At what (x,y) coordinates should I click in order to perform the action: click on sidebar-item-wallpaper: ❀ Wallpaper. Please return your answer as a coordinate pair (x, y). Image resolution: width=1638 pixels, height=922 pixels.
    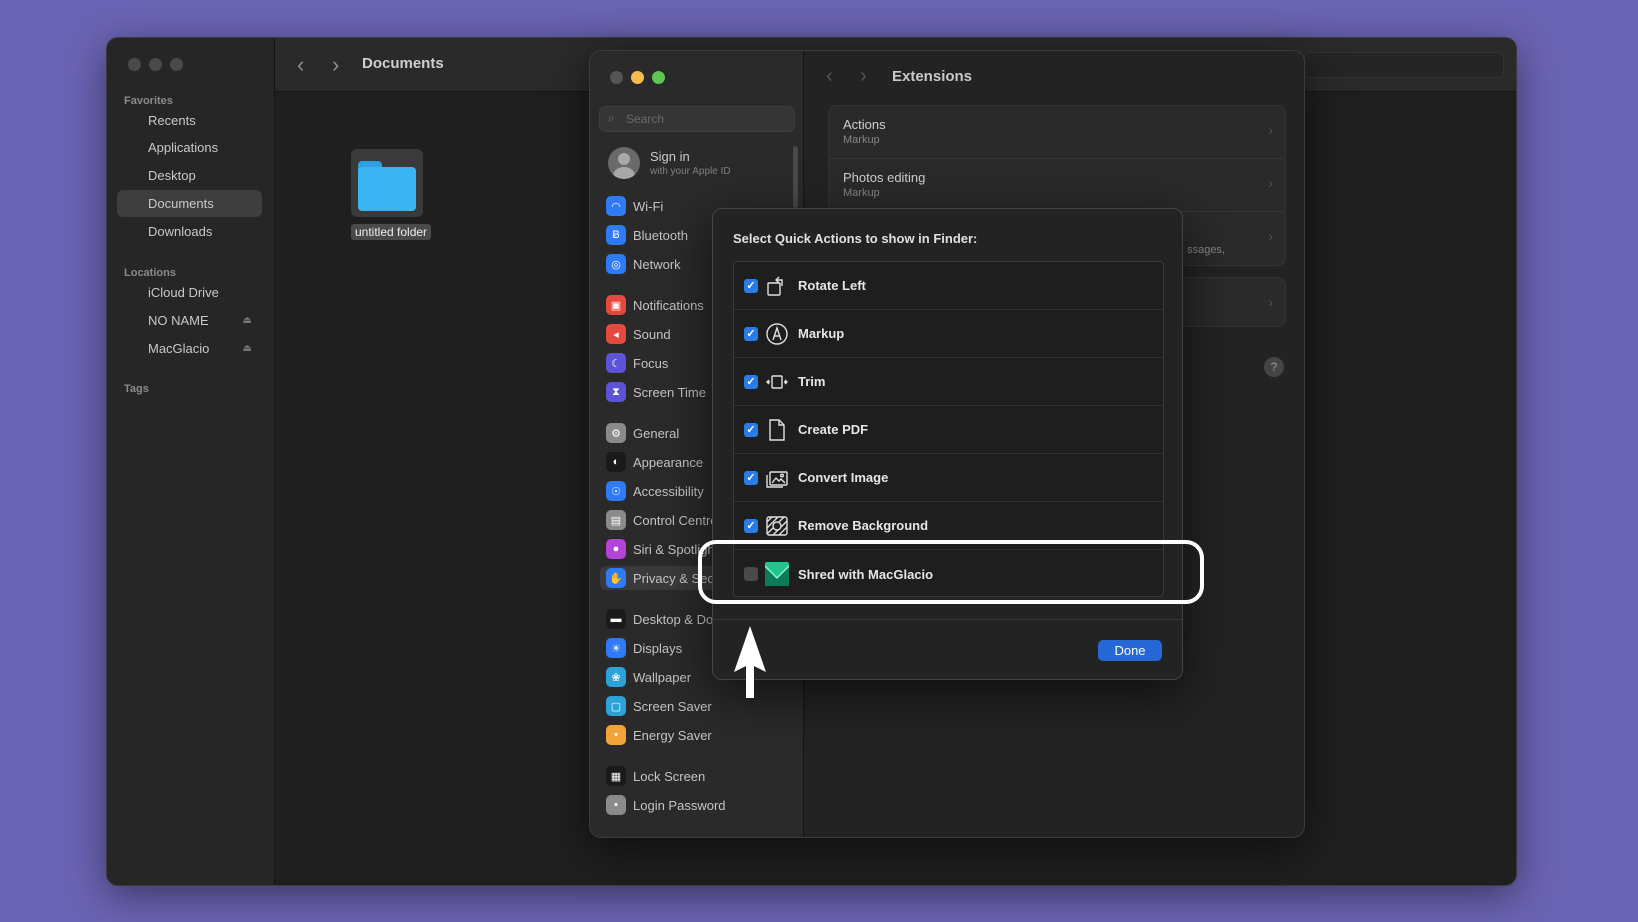
    Looking at the image, I should click on (648, 677).